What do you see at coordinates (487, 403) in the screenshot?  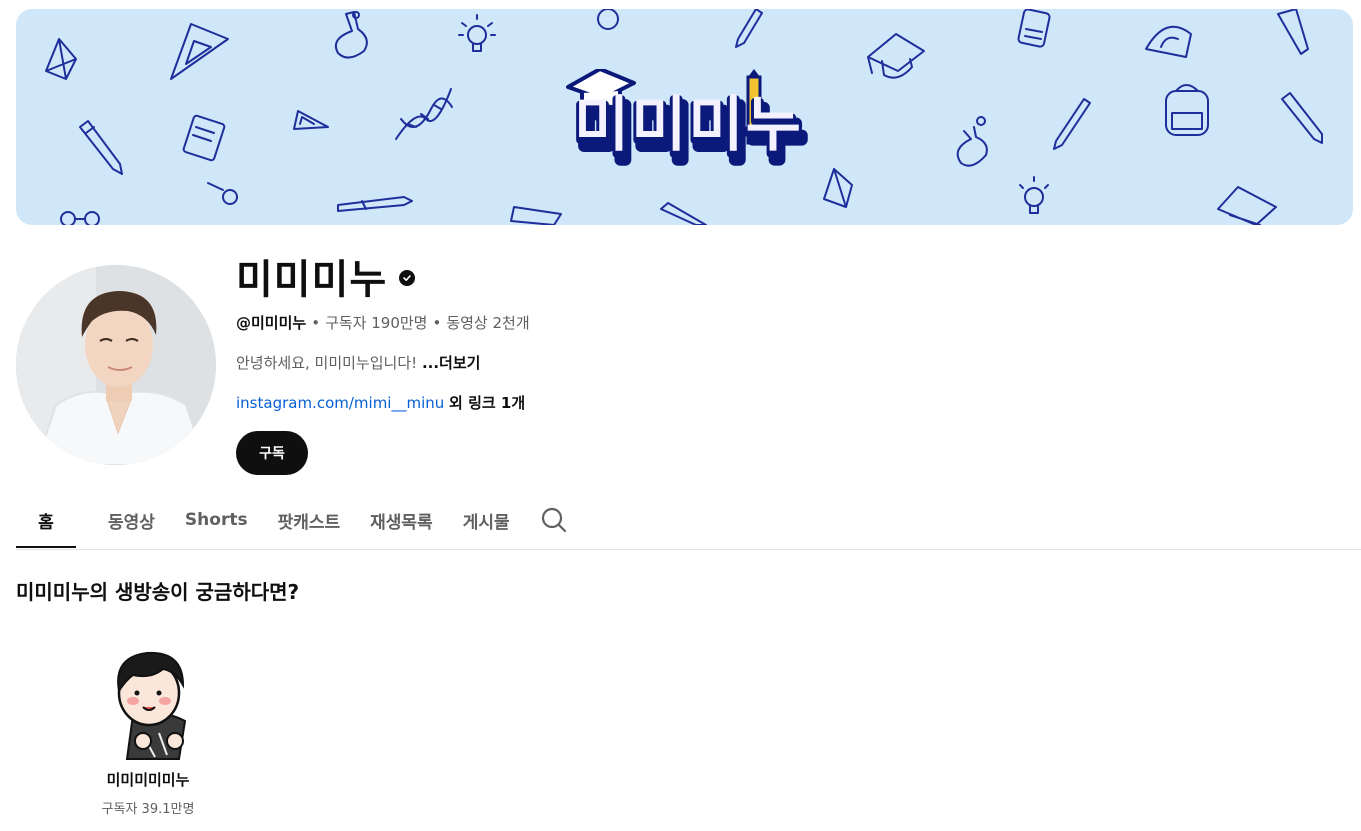 I see `more-links-button: 외 링크 1개` at bounding box center [487, 403].